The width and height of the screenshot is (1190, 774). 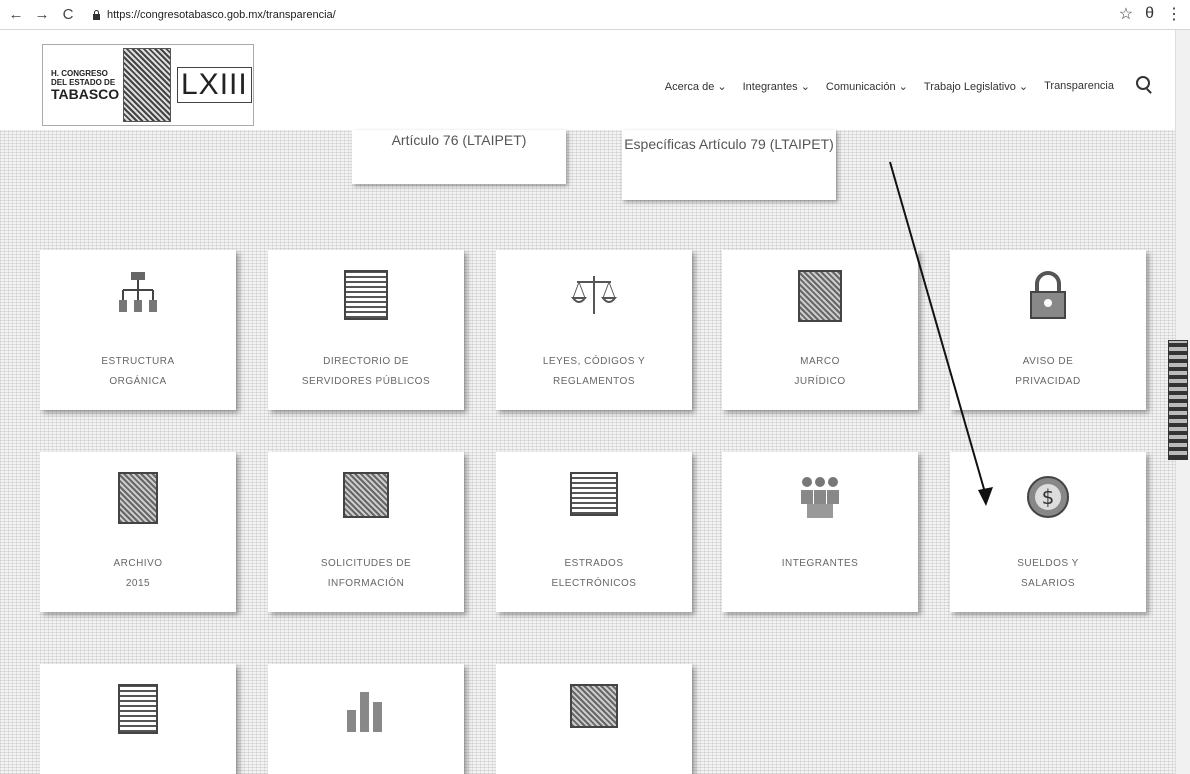 I want to click on tile-line2: ELECTRÓNICOS, so click(x=594, y=583).